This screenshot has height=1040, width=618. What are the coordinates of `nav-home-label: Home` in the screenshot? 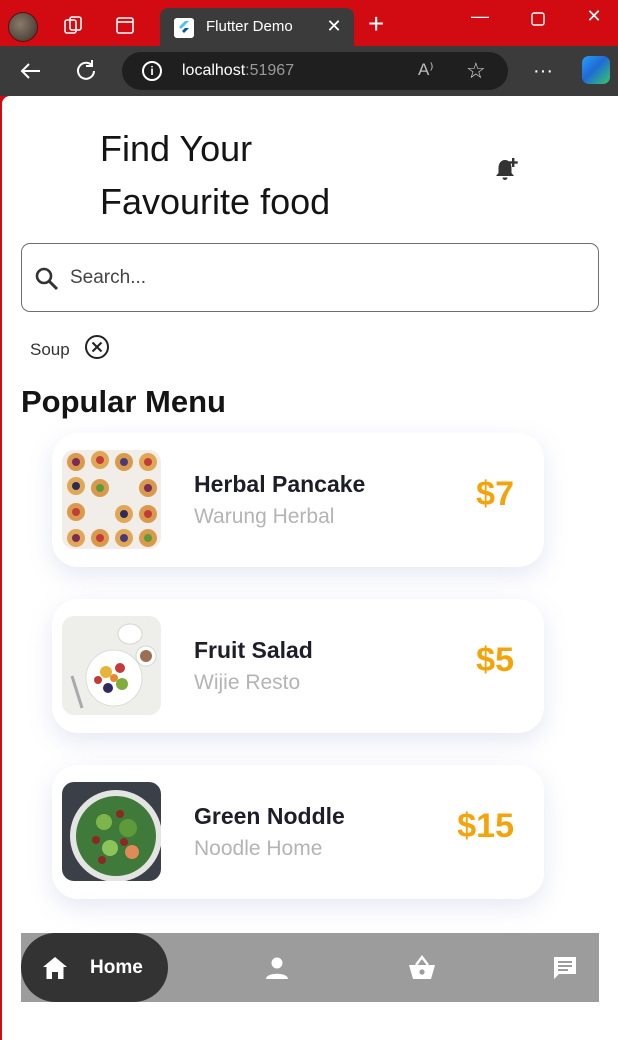 It's located at (116, 967).